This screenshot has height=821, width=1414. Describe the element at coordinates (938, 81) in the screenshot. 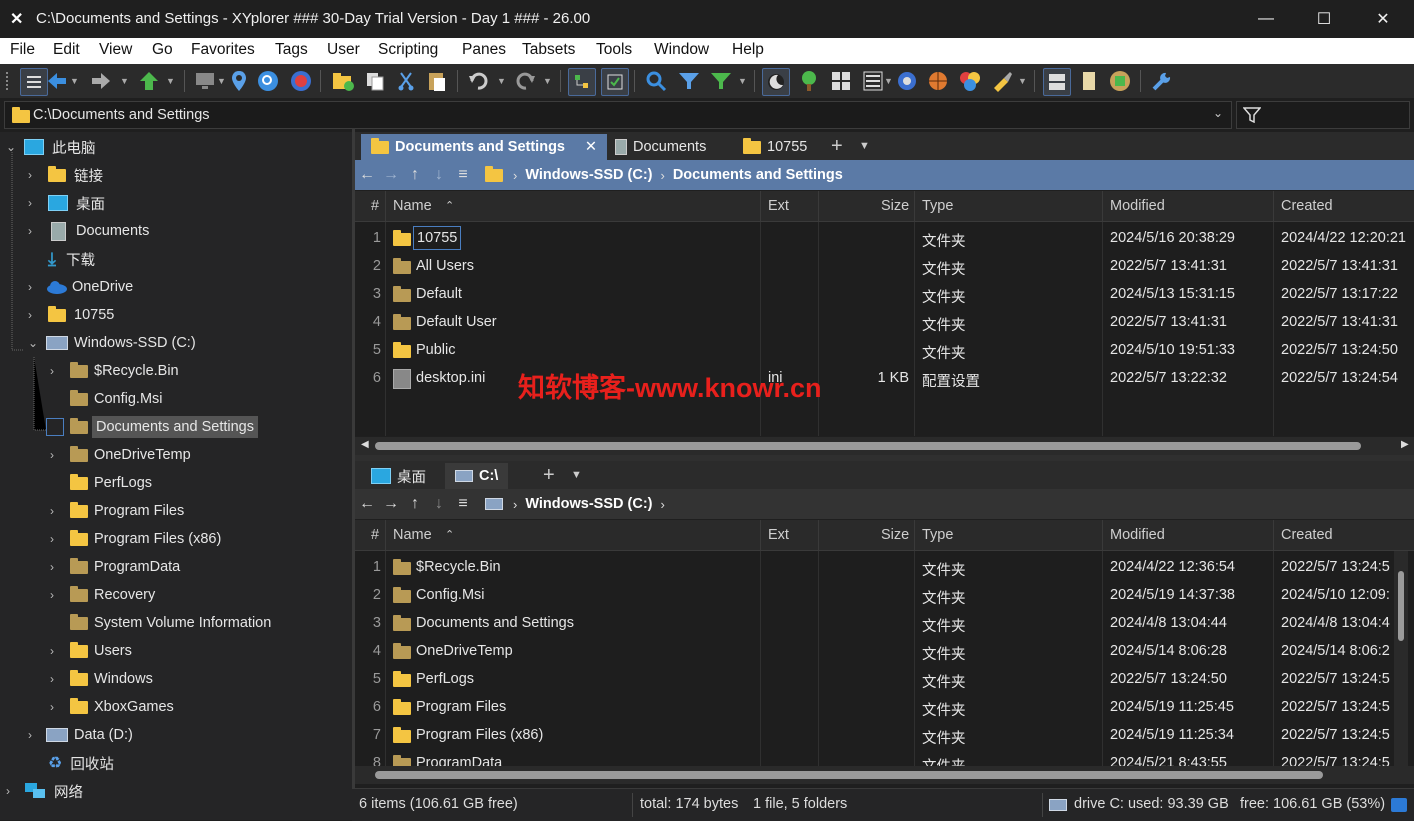

I see `basketball-icon` at that location.